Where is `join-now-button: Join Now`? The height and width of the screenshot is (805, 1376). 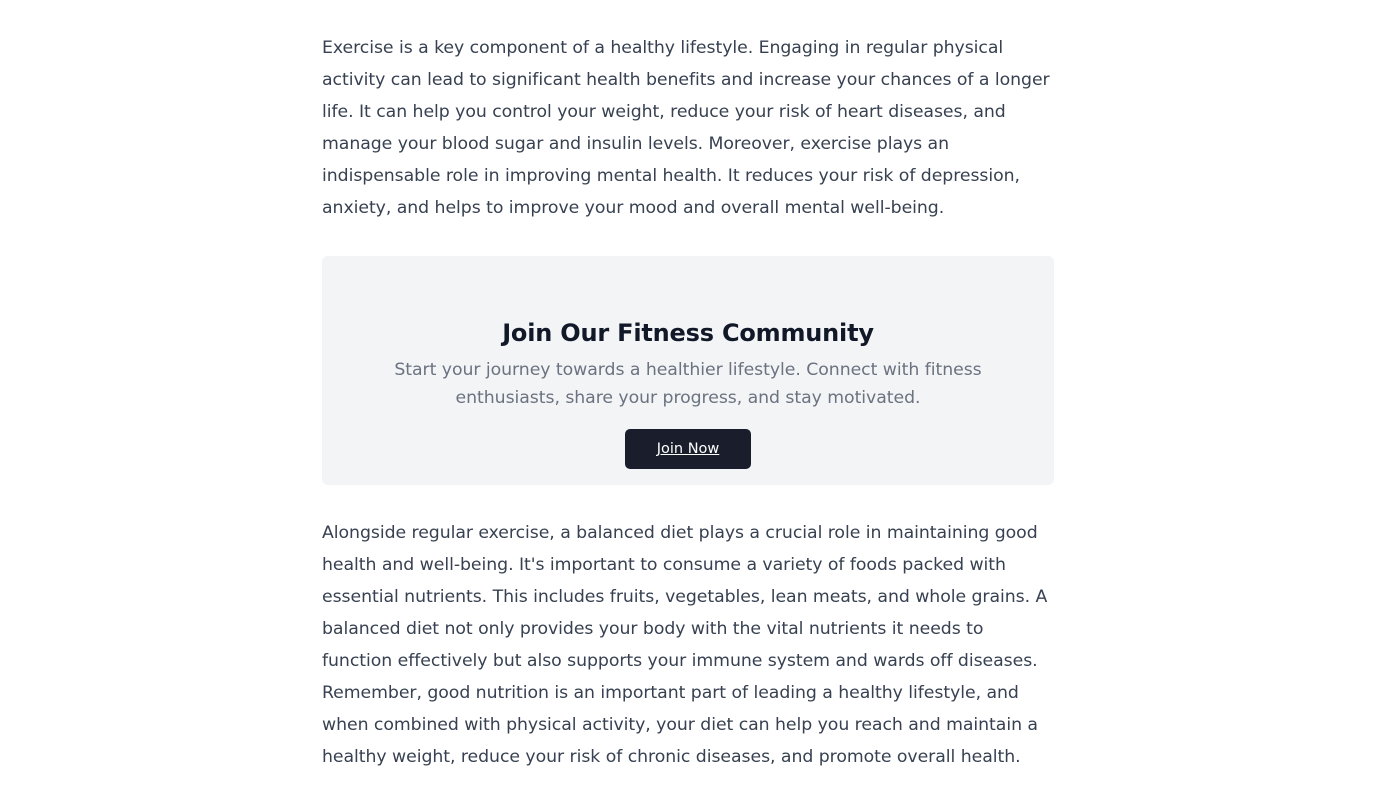 join-now-button: Join Now is located at coordinates (688, 449).